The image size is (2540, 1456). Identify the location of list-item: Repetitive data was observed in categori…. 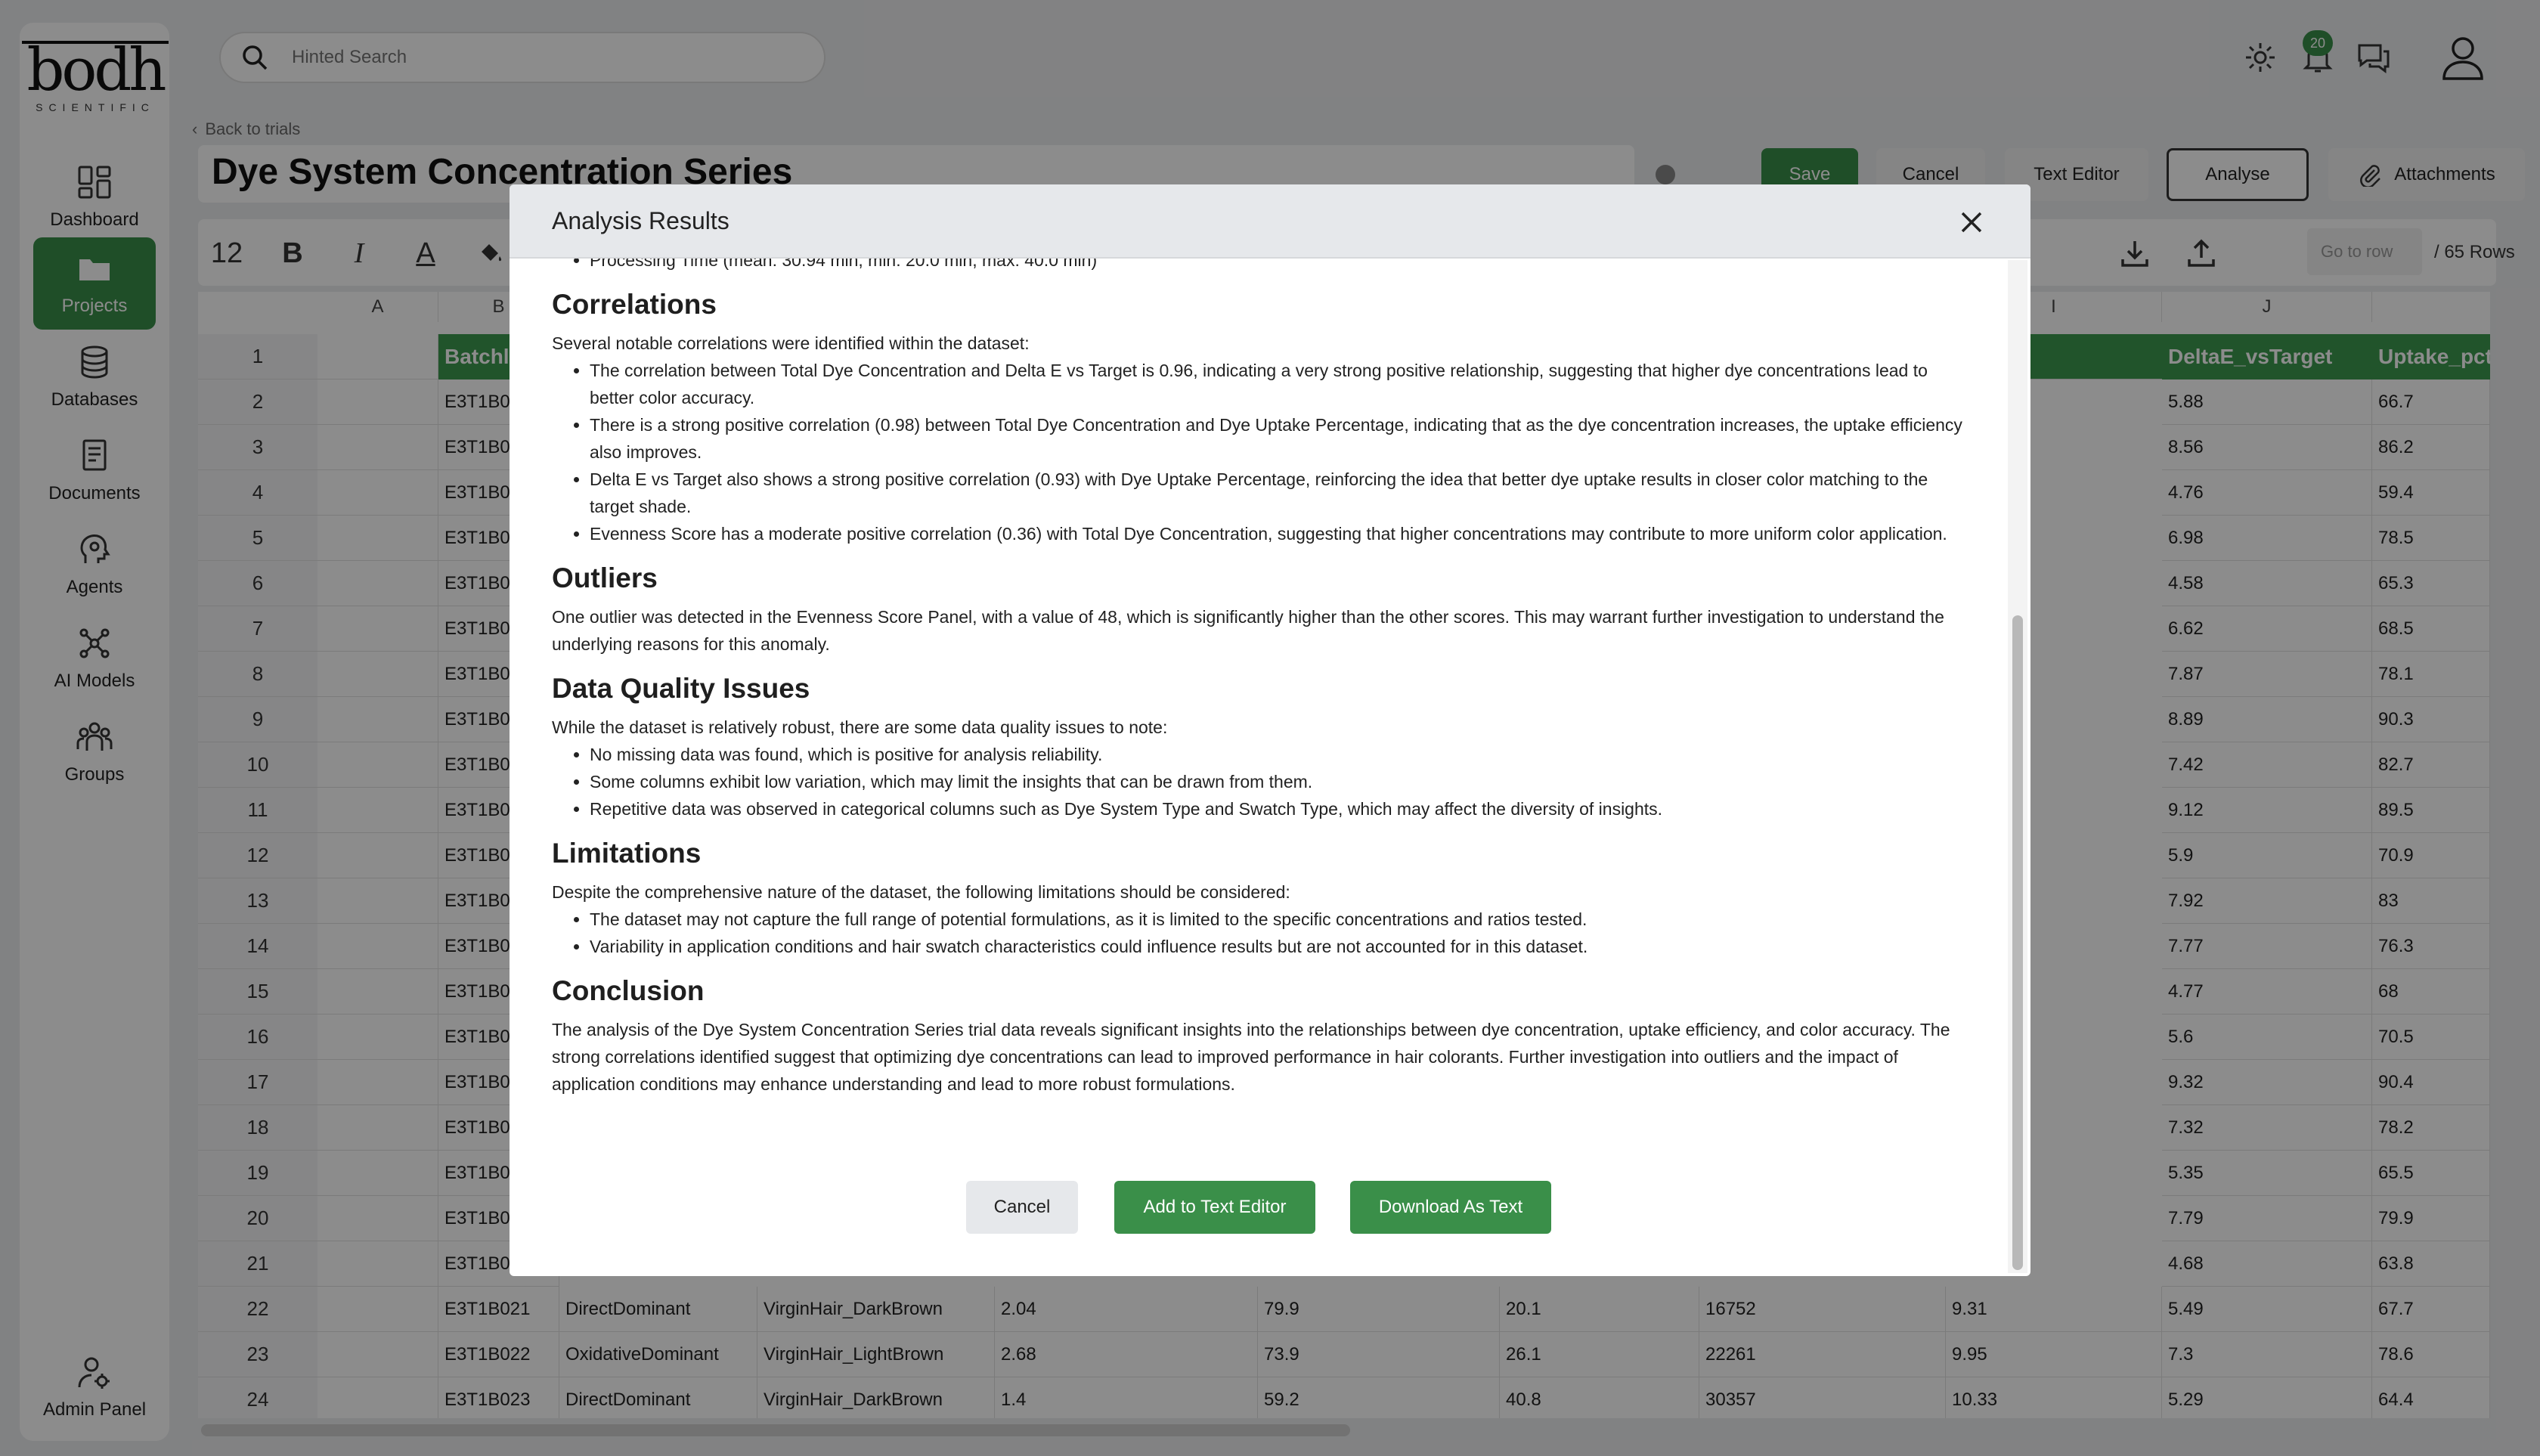
(1281, 808).